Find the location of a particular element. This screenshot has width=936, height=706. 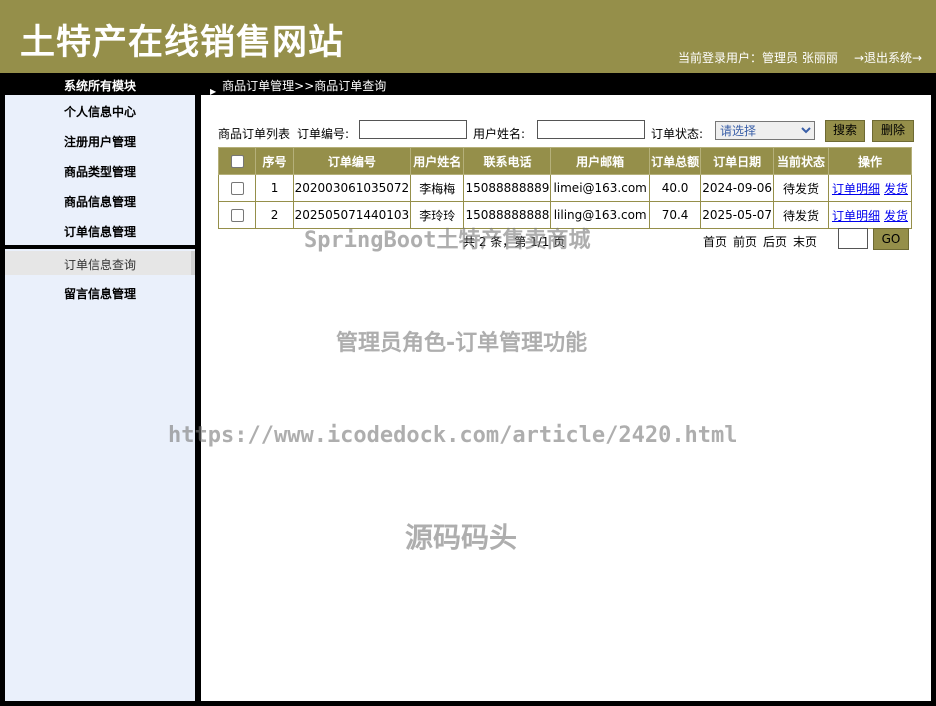

col-header-phone: 联系电话 is located at coordinates (507, 161).